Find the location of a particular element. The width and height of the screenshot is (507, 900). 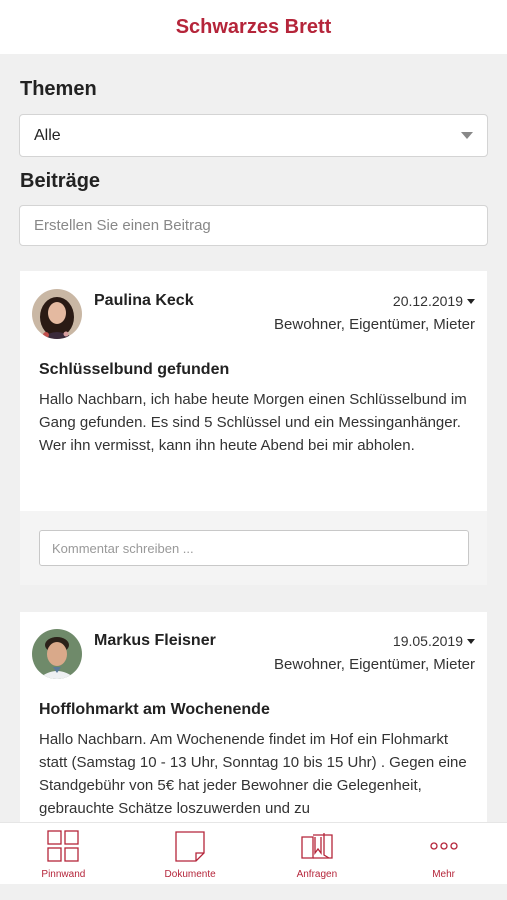

more-icon is located at coordinates (443, 846).